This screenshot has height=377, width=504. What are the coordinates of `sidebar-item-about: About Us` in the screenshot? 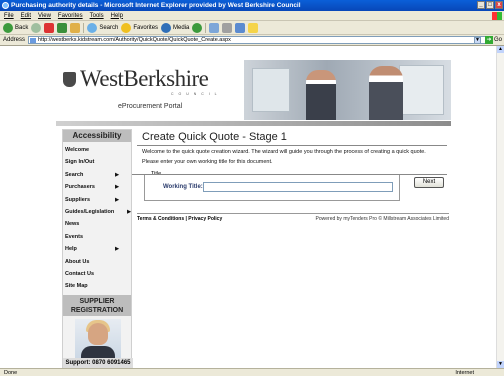 It's located at (97, 262).